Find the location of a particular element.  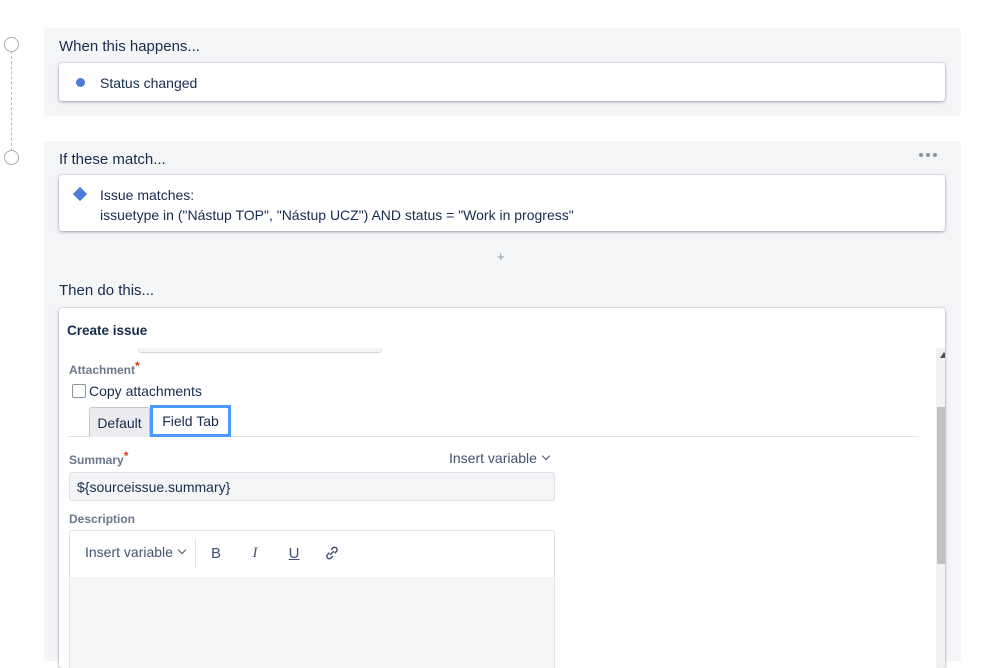

tab-default: Default is located at coordinates (119, 422).